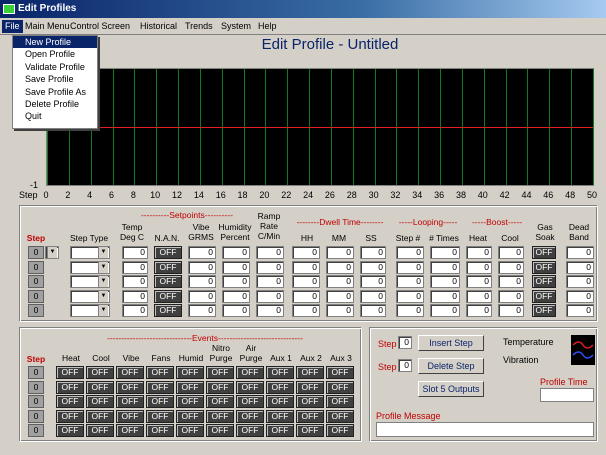 The height and width of the screenshot is (455, 606). I want to click on menu-item-save-profile: Save Profile, so click(55, 79).